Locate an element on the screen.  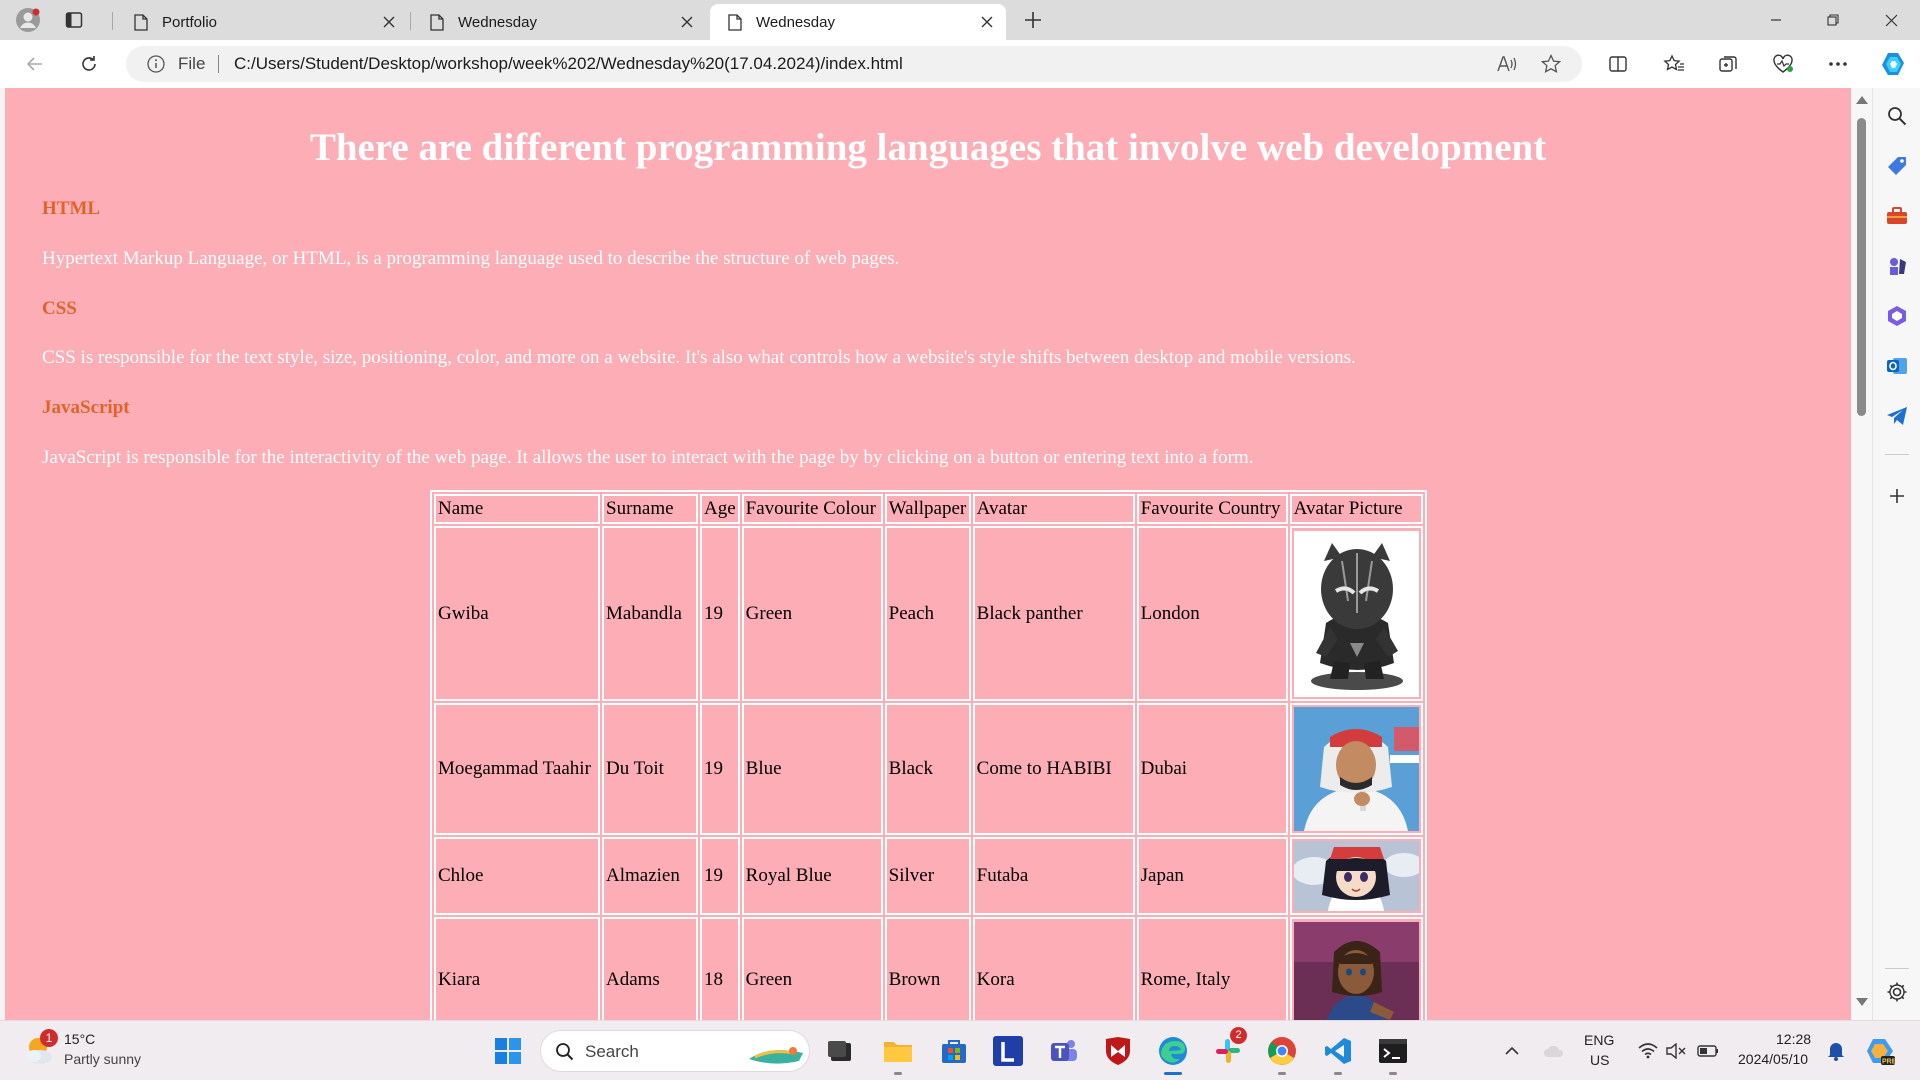
scroll-down-arrow is located at coordinates (1862, 1002).